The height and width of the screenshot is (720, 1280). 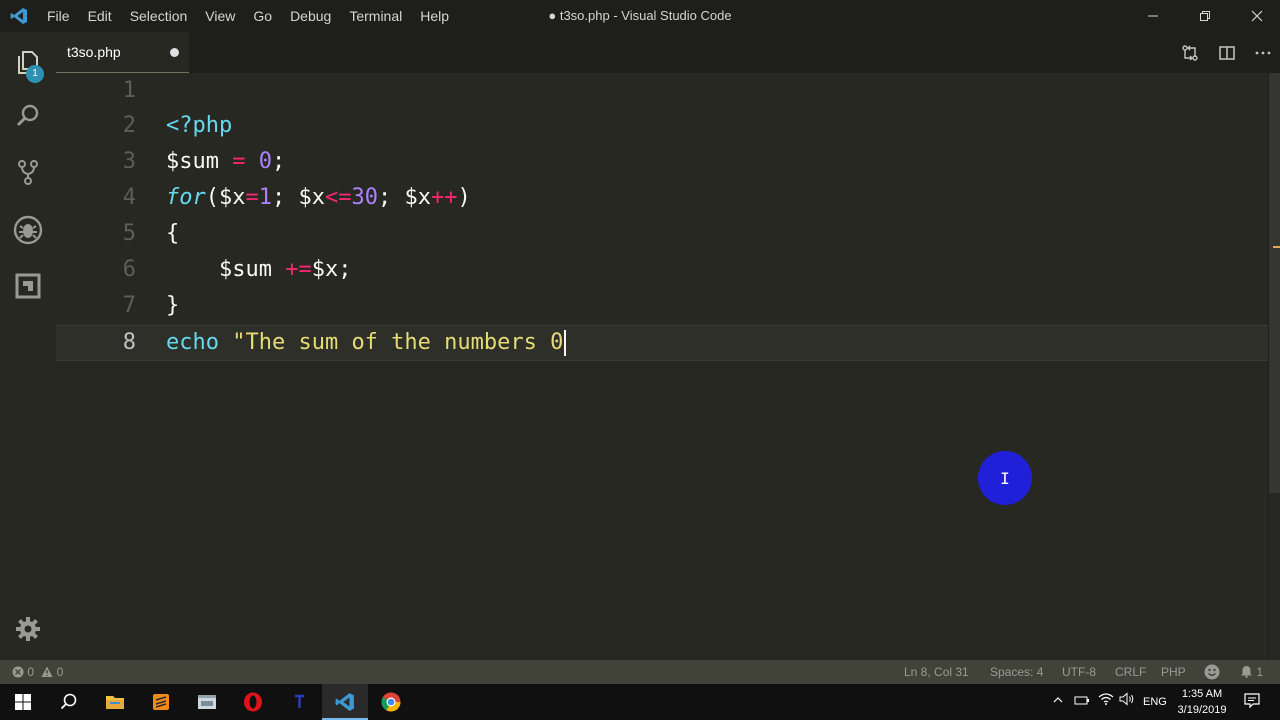 What do you see at coordinates (1173, 672) in the screenshot?
I see `language-mode: PHP` at bounding box center [1173, 672].